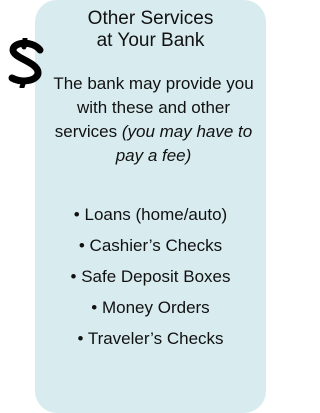  What do you see at coordinates (150, 338) in the screenshot?
I see `service-item-travelers-checks: Traveler’s Checks` at bounding box center [150, 338].